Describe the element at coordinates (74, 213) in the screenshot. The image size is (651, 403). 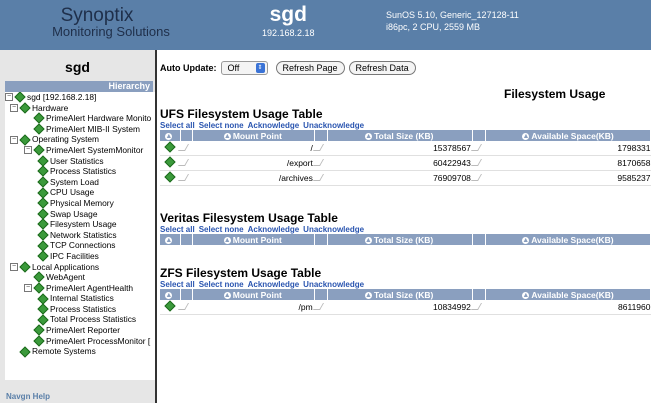
I see `tree-node-label: Swap Usage` at that location.